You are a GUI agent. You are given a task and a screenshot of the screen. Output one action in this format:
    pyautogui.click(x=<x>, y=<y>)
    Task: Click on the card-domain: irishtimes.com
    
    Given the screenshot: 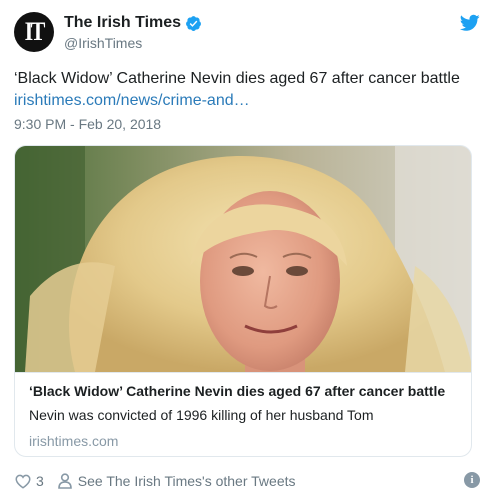 What is the action you would take?
    pyautogui.click(x=74, y=441)
    